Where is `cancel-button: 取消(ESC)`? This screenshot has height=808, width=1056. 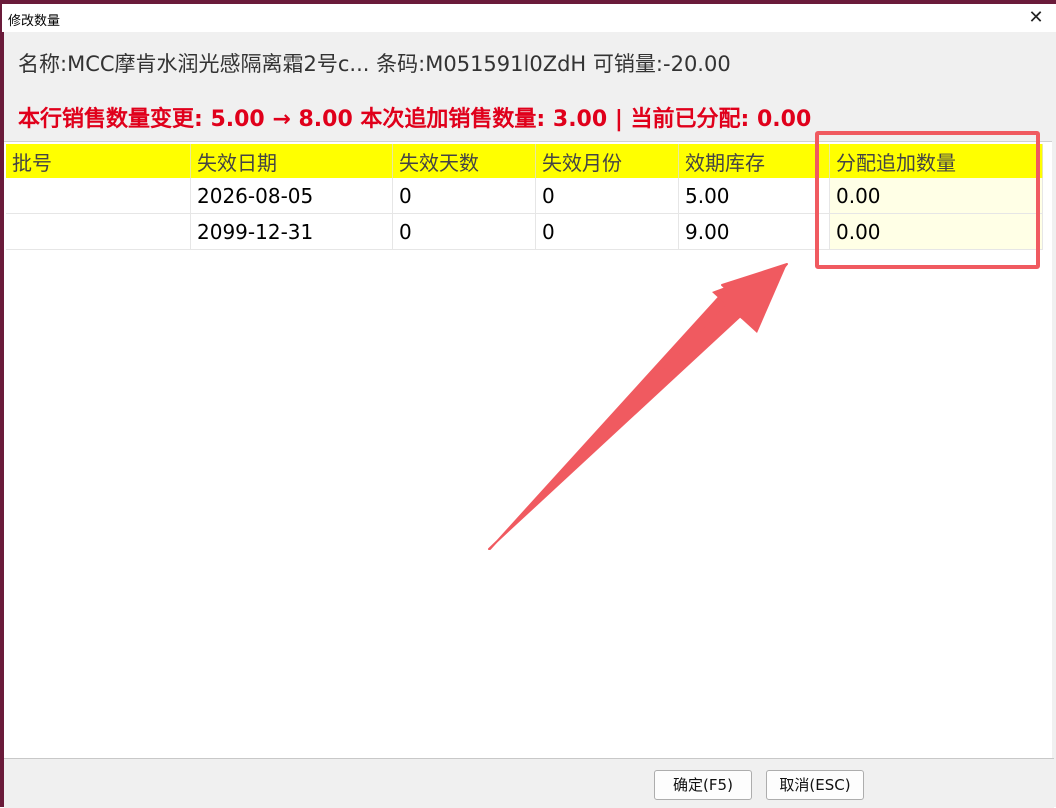 cancel-button: 取消(ESC) is located at coordinates (815, 785).